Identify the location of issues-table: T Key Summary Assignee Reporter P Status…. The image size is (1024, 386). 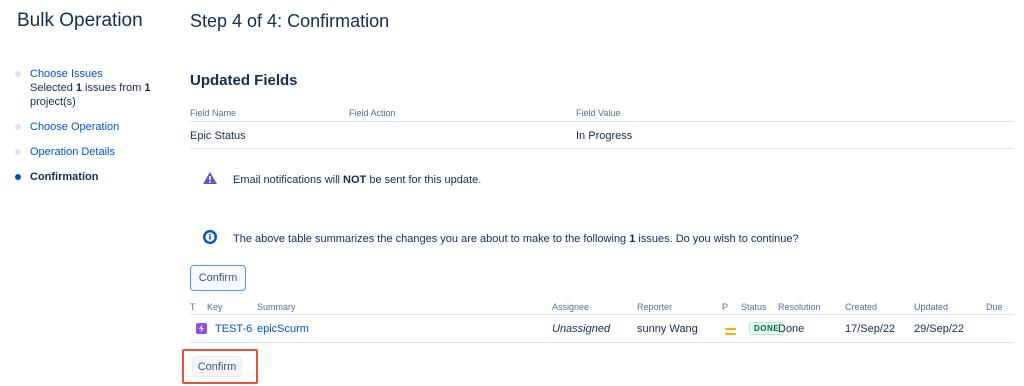
(602, 319).